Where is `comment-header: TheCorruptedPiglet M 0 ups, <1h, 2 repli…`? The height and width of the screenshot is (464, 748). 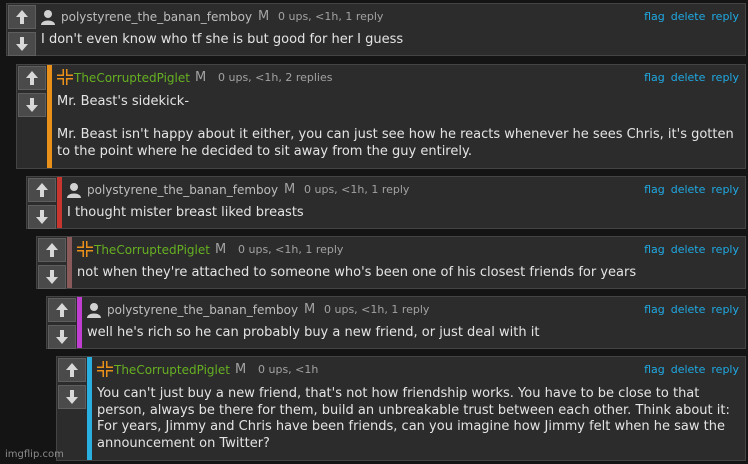
comment-header: TheCorruptedPiglet M 0 ups, <1h, 2 repli… is located at coordinates (398, 77).